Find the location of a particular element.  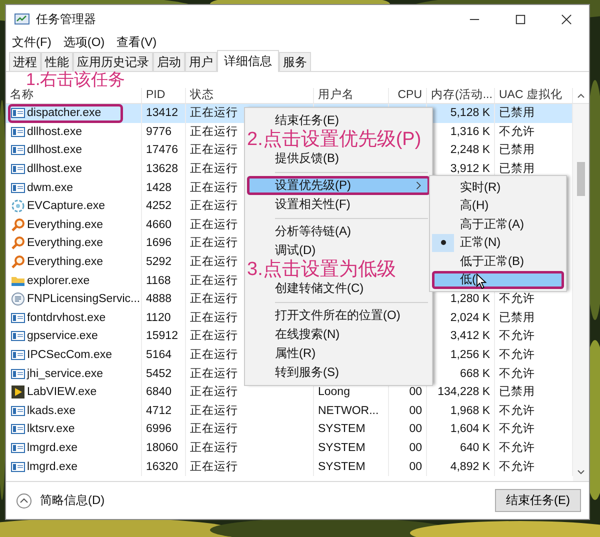

process-name: EVCapture.exe is located at coordinates (66, 206).